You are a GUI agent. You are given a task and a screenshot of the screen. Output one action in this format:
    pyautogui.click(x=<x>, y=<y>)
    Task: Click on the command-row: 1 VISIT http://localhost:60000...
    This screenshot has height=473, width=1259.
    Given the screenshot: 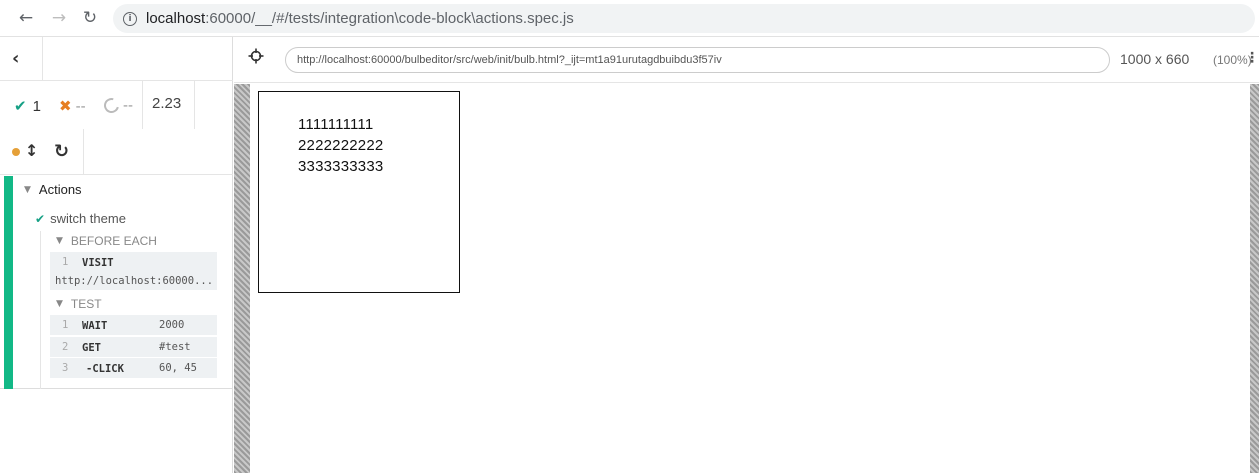 What is the action you would take?
    pyautogui.click(x=133, y=271)
    